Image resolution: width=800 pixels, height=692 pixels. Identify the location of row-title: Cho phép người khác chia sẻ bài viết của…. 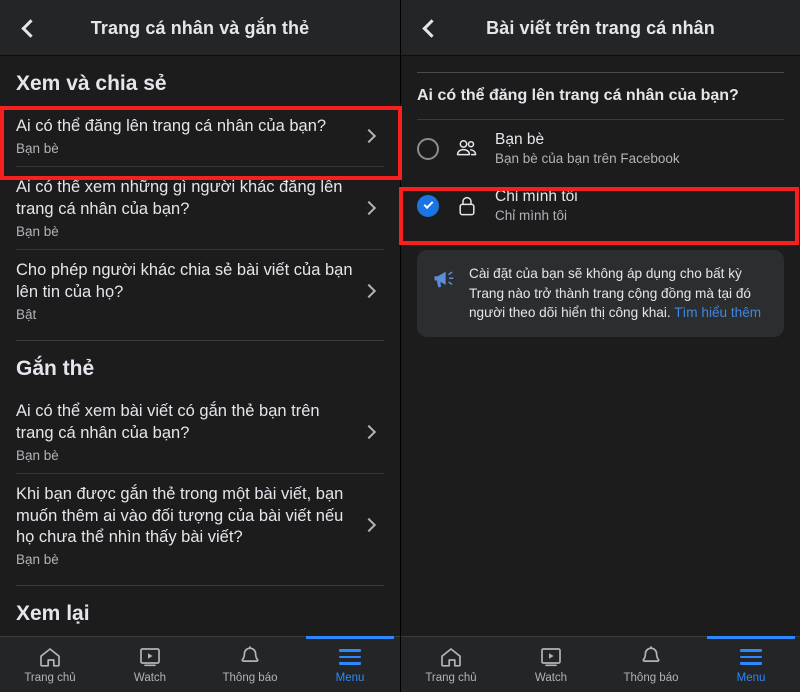
(184, 280).